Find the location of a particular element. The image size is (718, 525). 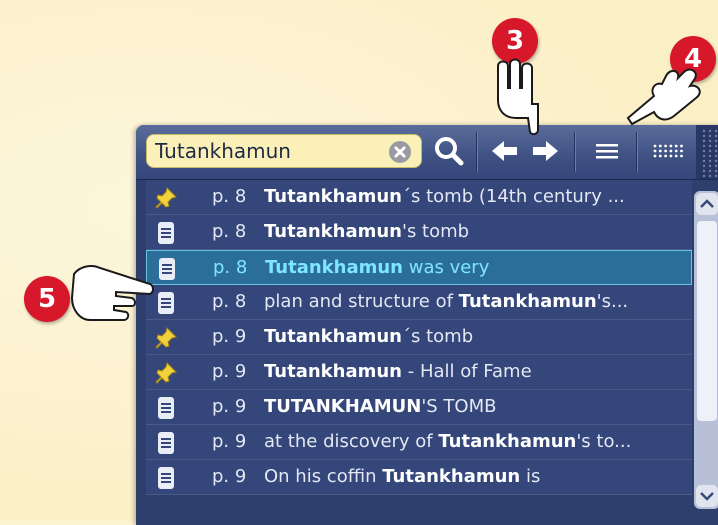

clear-circle-x-icon is located at coordinates (400, 152).